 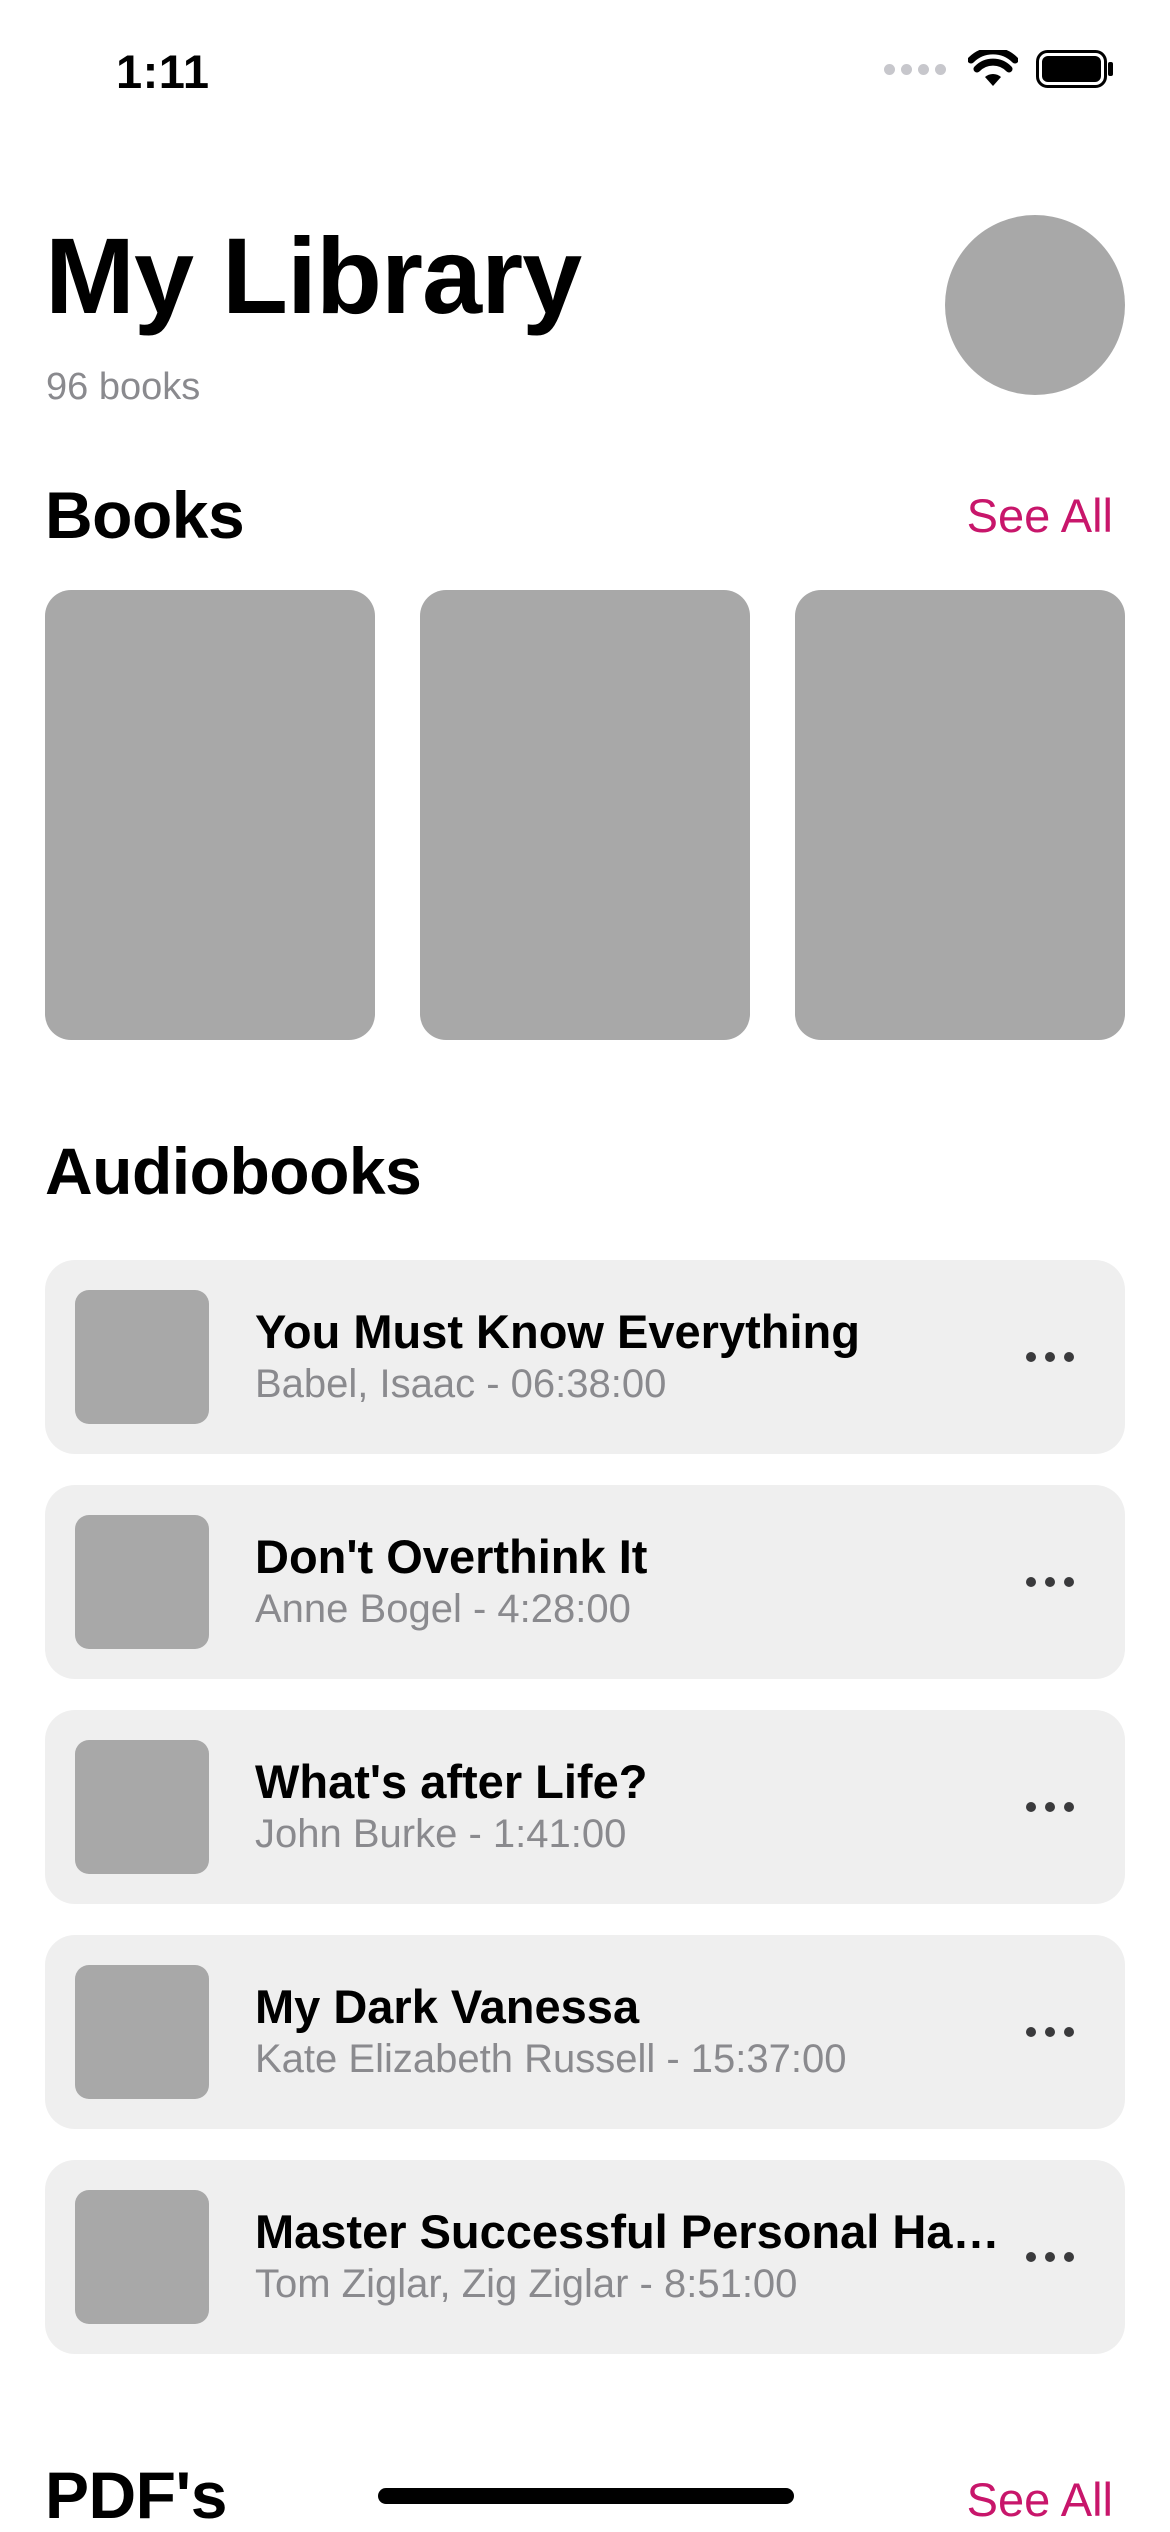 What do you see at coordinates (136, 2495) in the screenshot?
I see `pdfs-section-title: PDF's` at bounding box center [136, 2495].